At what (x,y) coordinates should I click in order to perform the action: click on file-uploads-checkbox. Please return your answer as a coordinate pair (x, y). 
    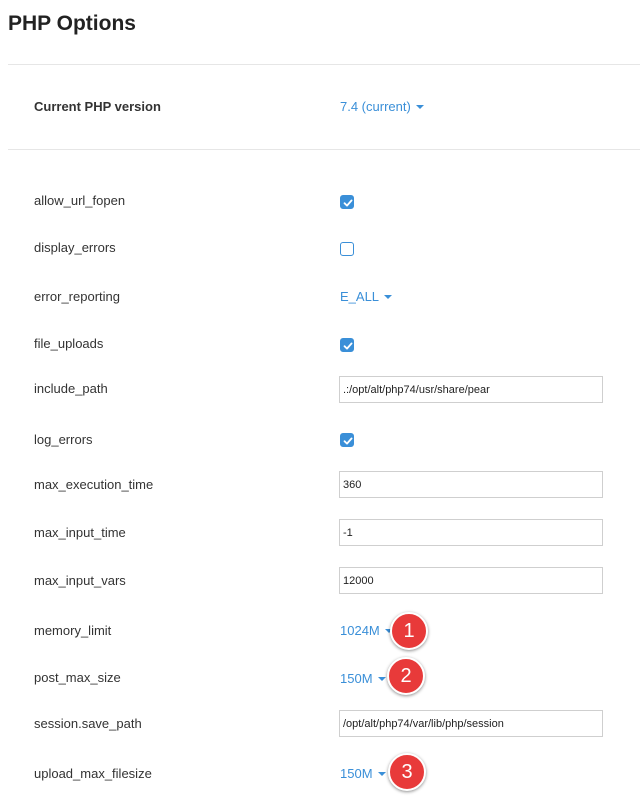
    Looking at the image, I should click on (347, 345).